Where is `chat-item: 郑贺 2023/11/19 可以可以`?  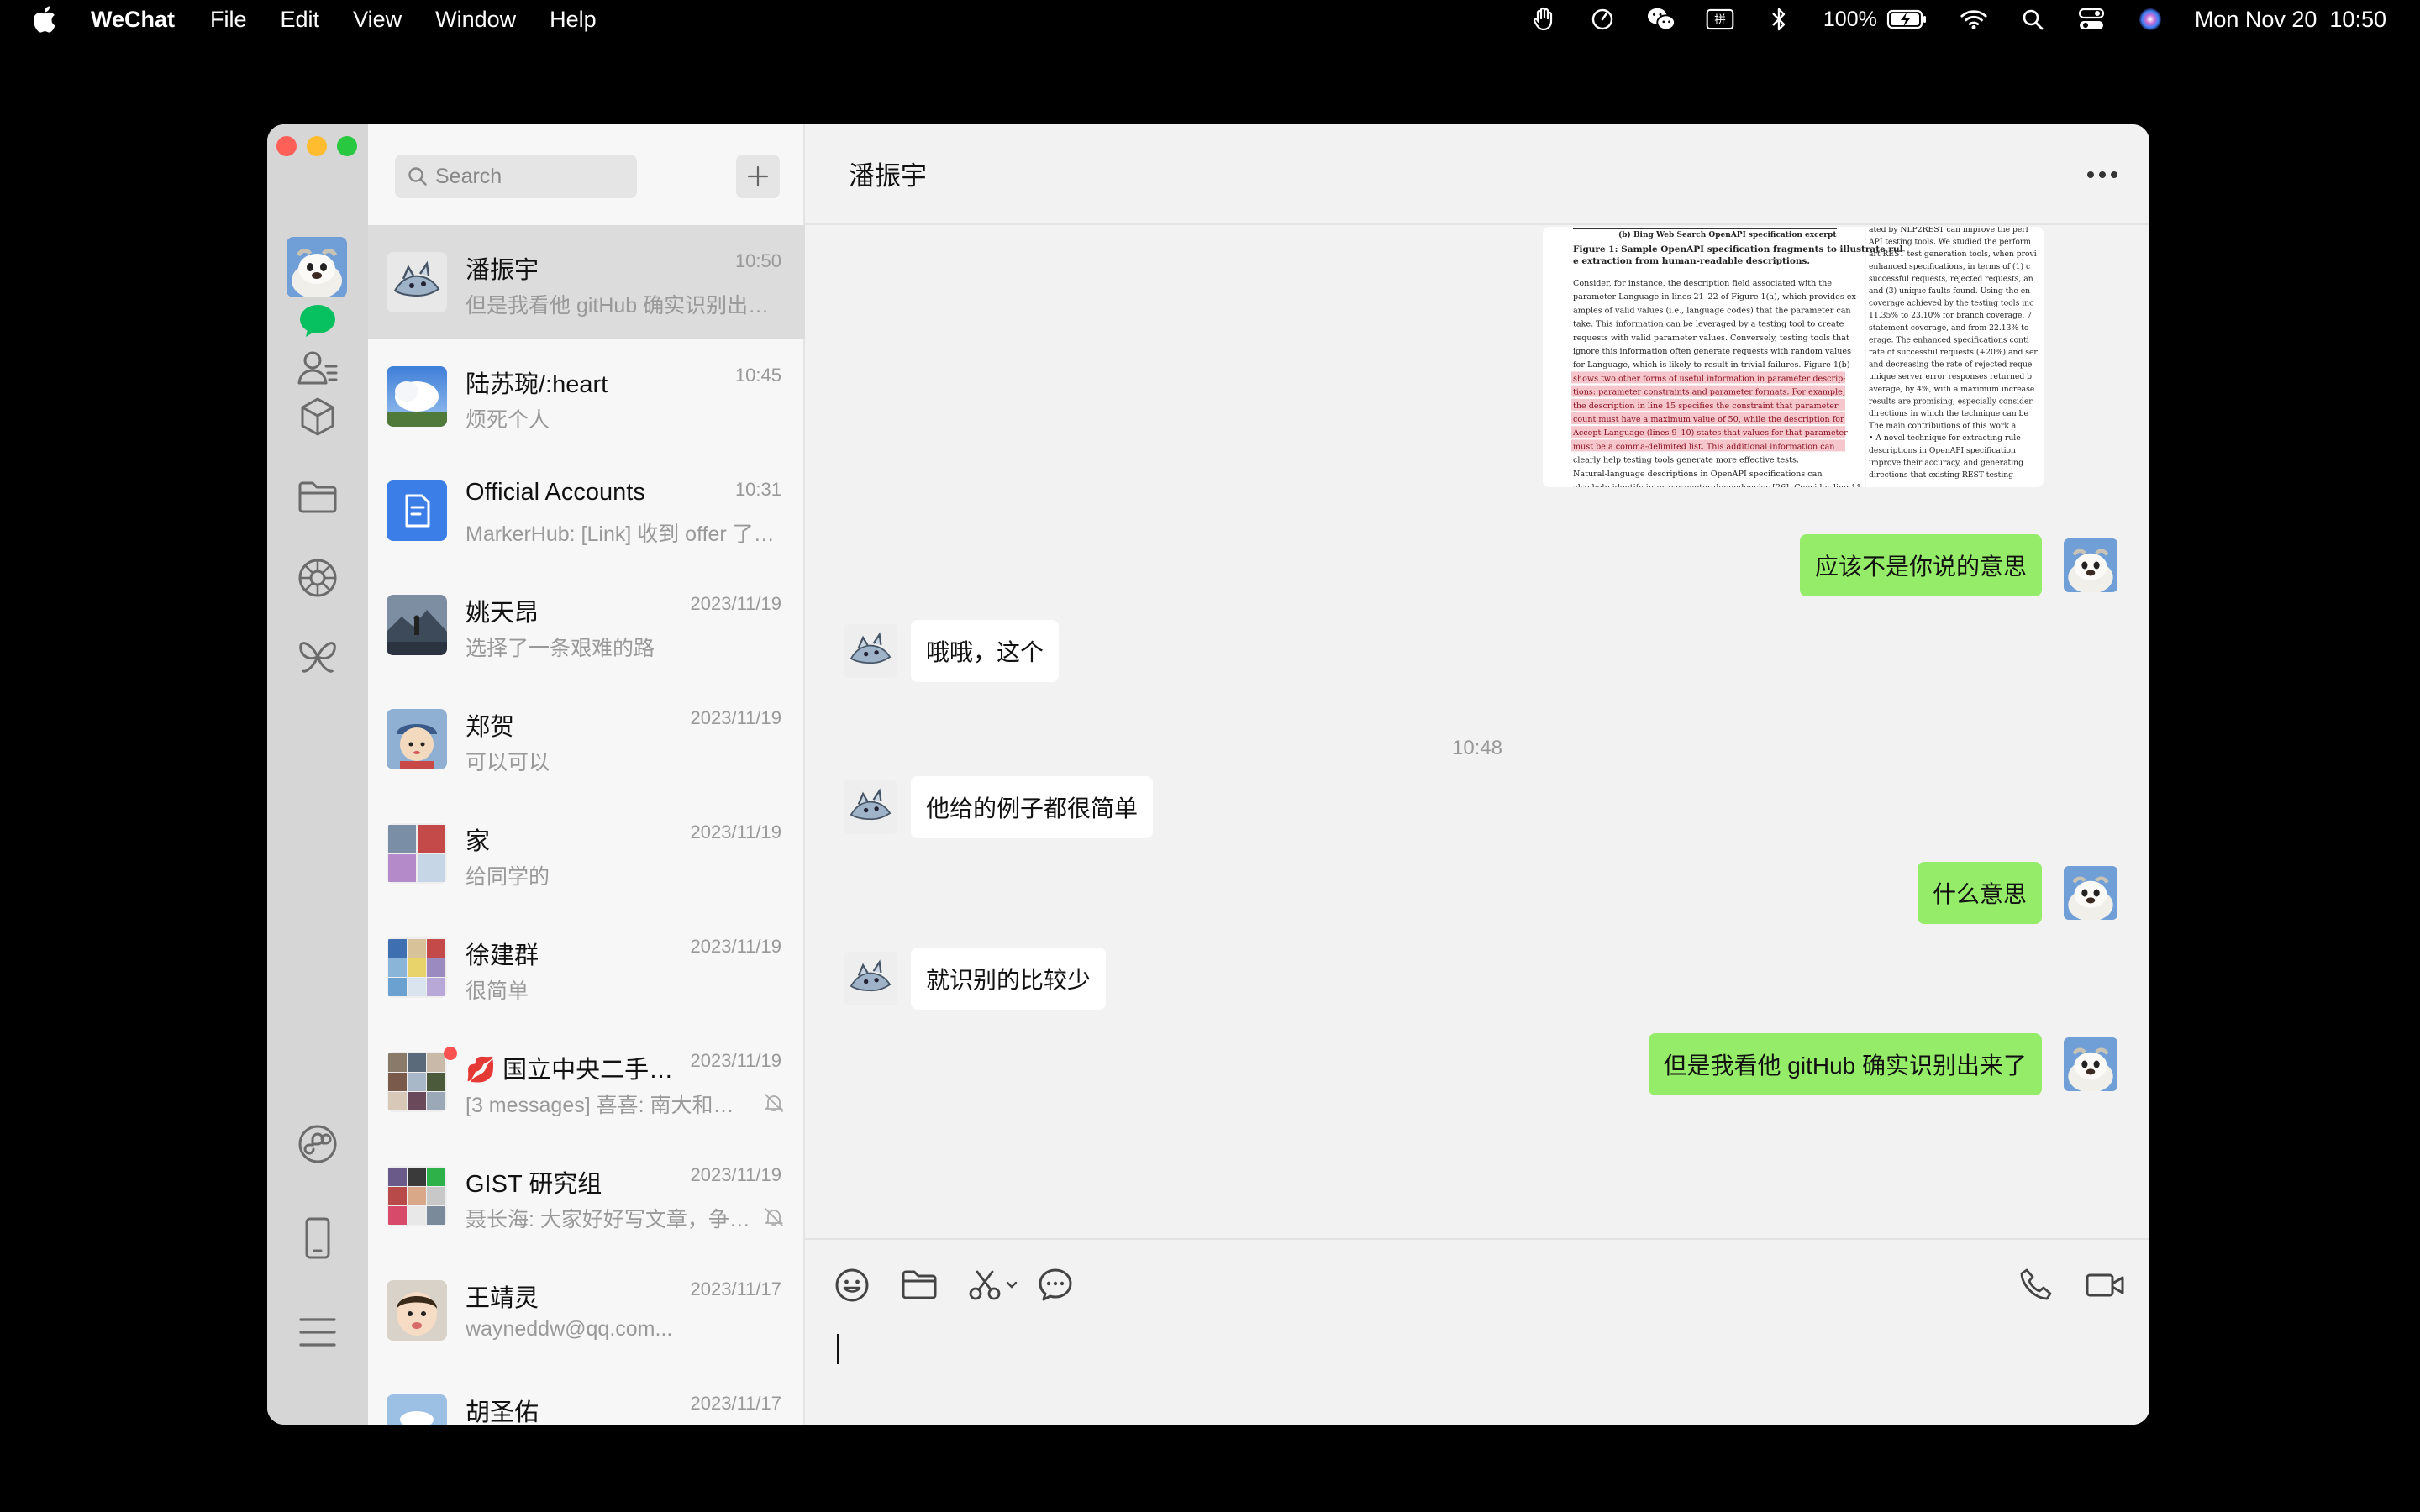
chat-item: 郑贺 2023/11/19 可以可以 is located at coordinates (586, 739).